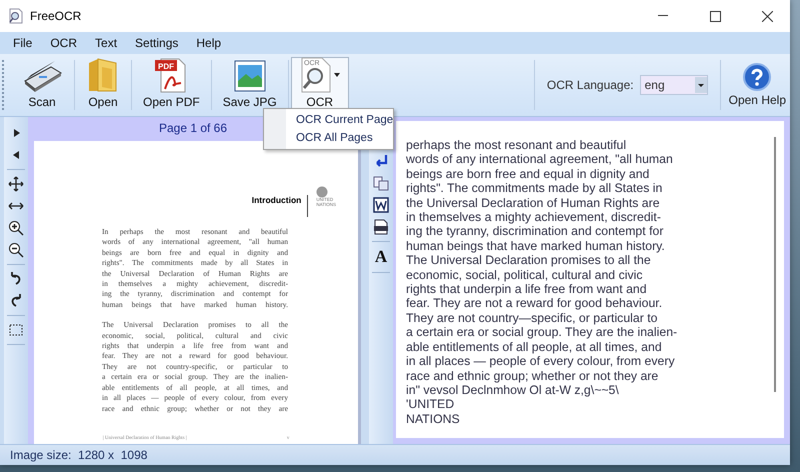  What do you see at coordinates (534, 217) in the screenshot?
I see `ocr-text-line: in themselves a mighty achievement, discredit-` at bounding box center [534, 217].